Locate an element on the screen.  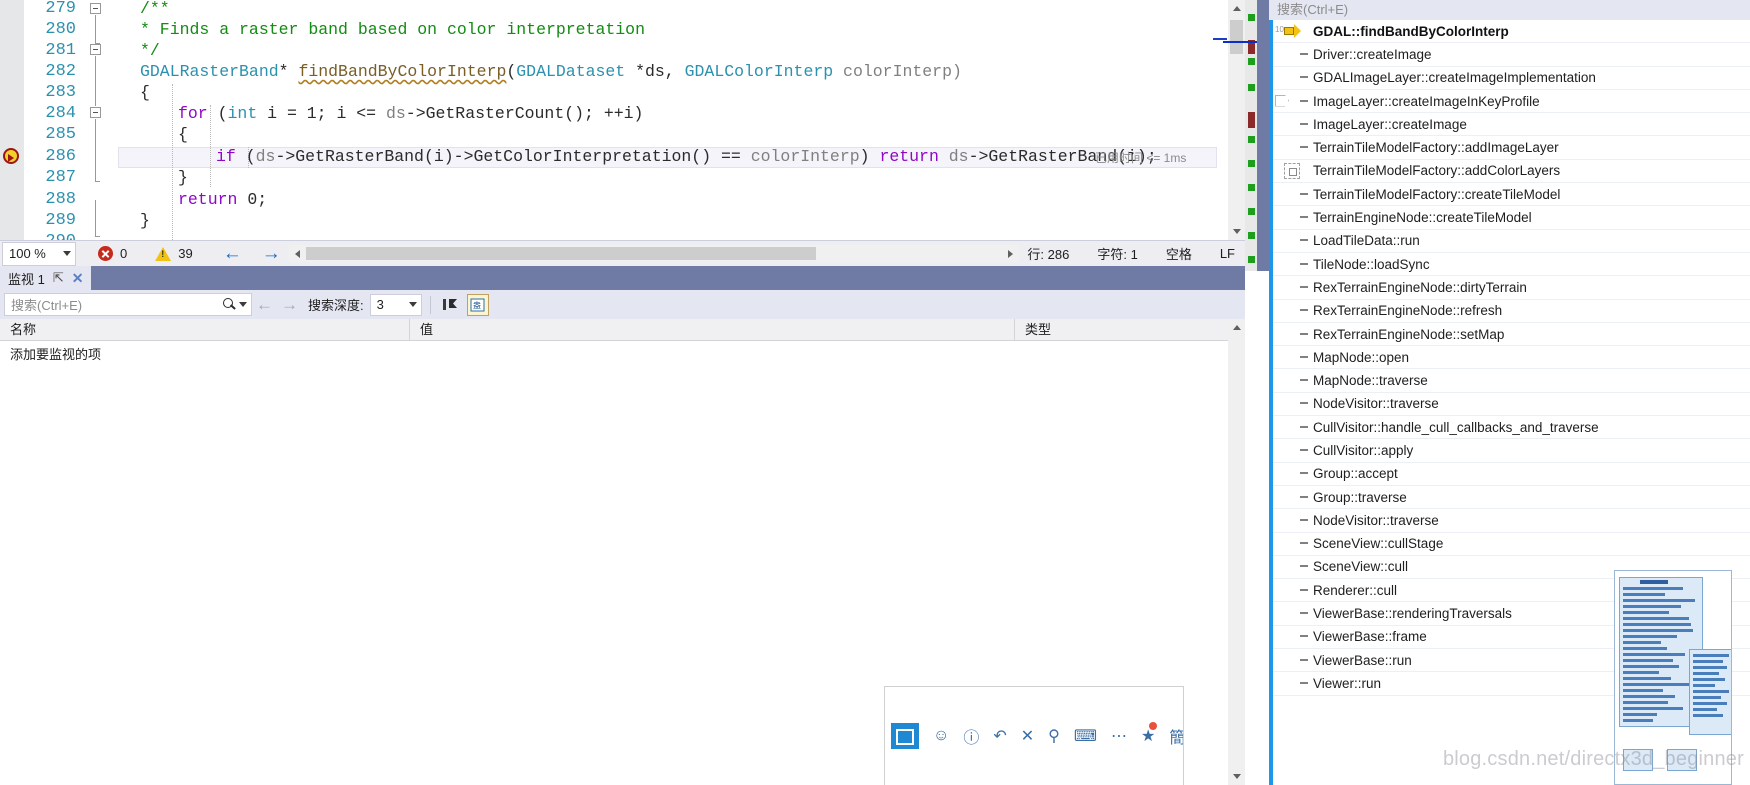
keyboard-icon: ⌨ is located at coordinates (1085, 736).